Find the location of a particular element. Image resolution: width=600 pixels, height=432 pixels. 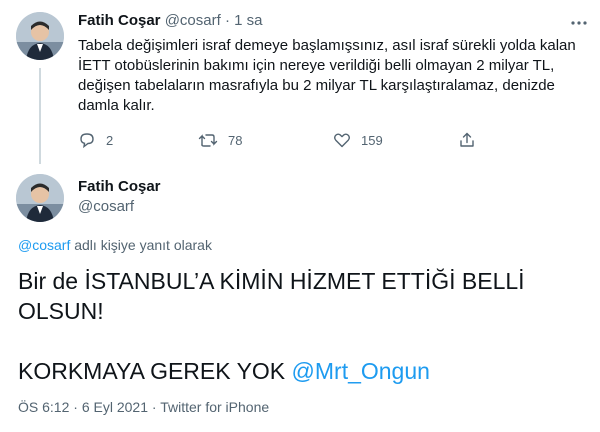

tweet-text-line2-prefix: KORKMAYA GEREK YOK is located at coordinates (155, 371).